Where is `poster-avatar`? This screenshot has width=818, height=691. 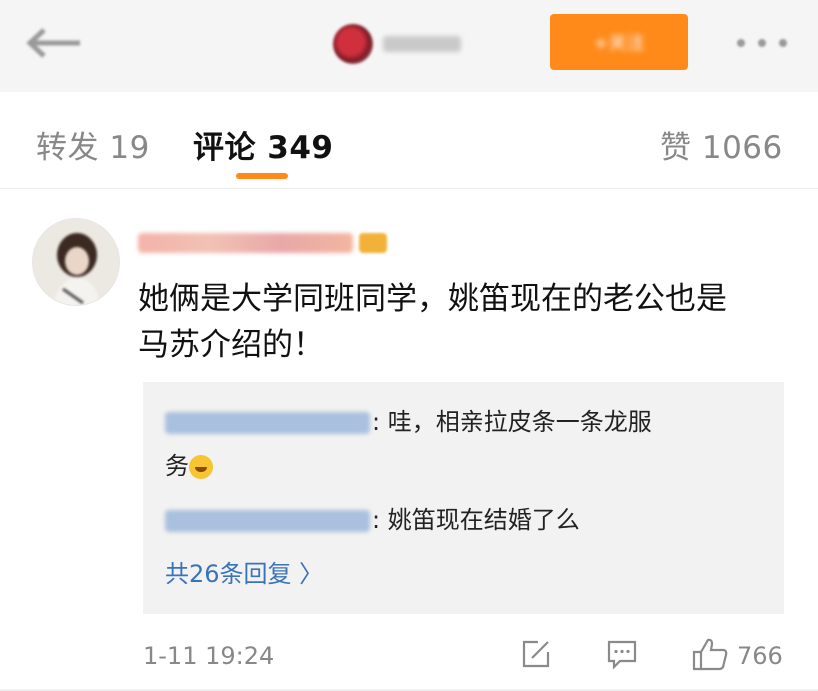
poster-avatar is located at coordinates (353, 44).